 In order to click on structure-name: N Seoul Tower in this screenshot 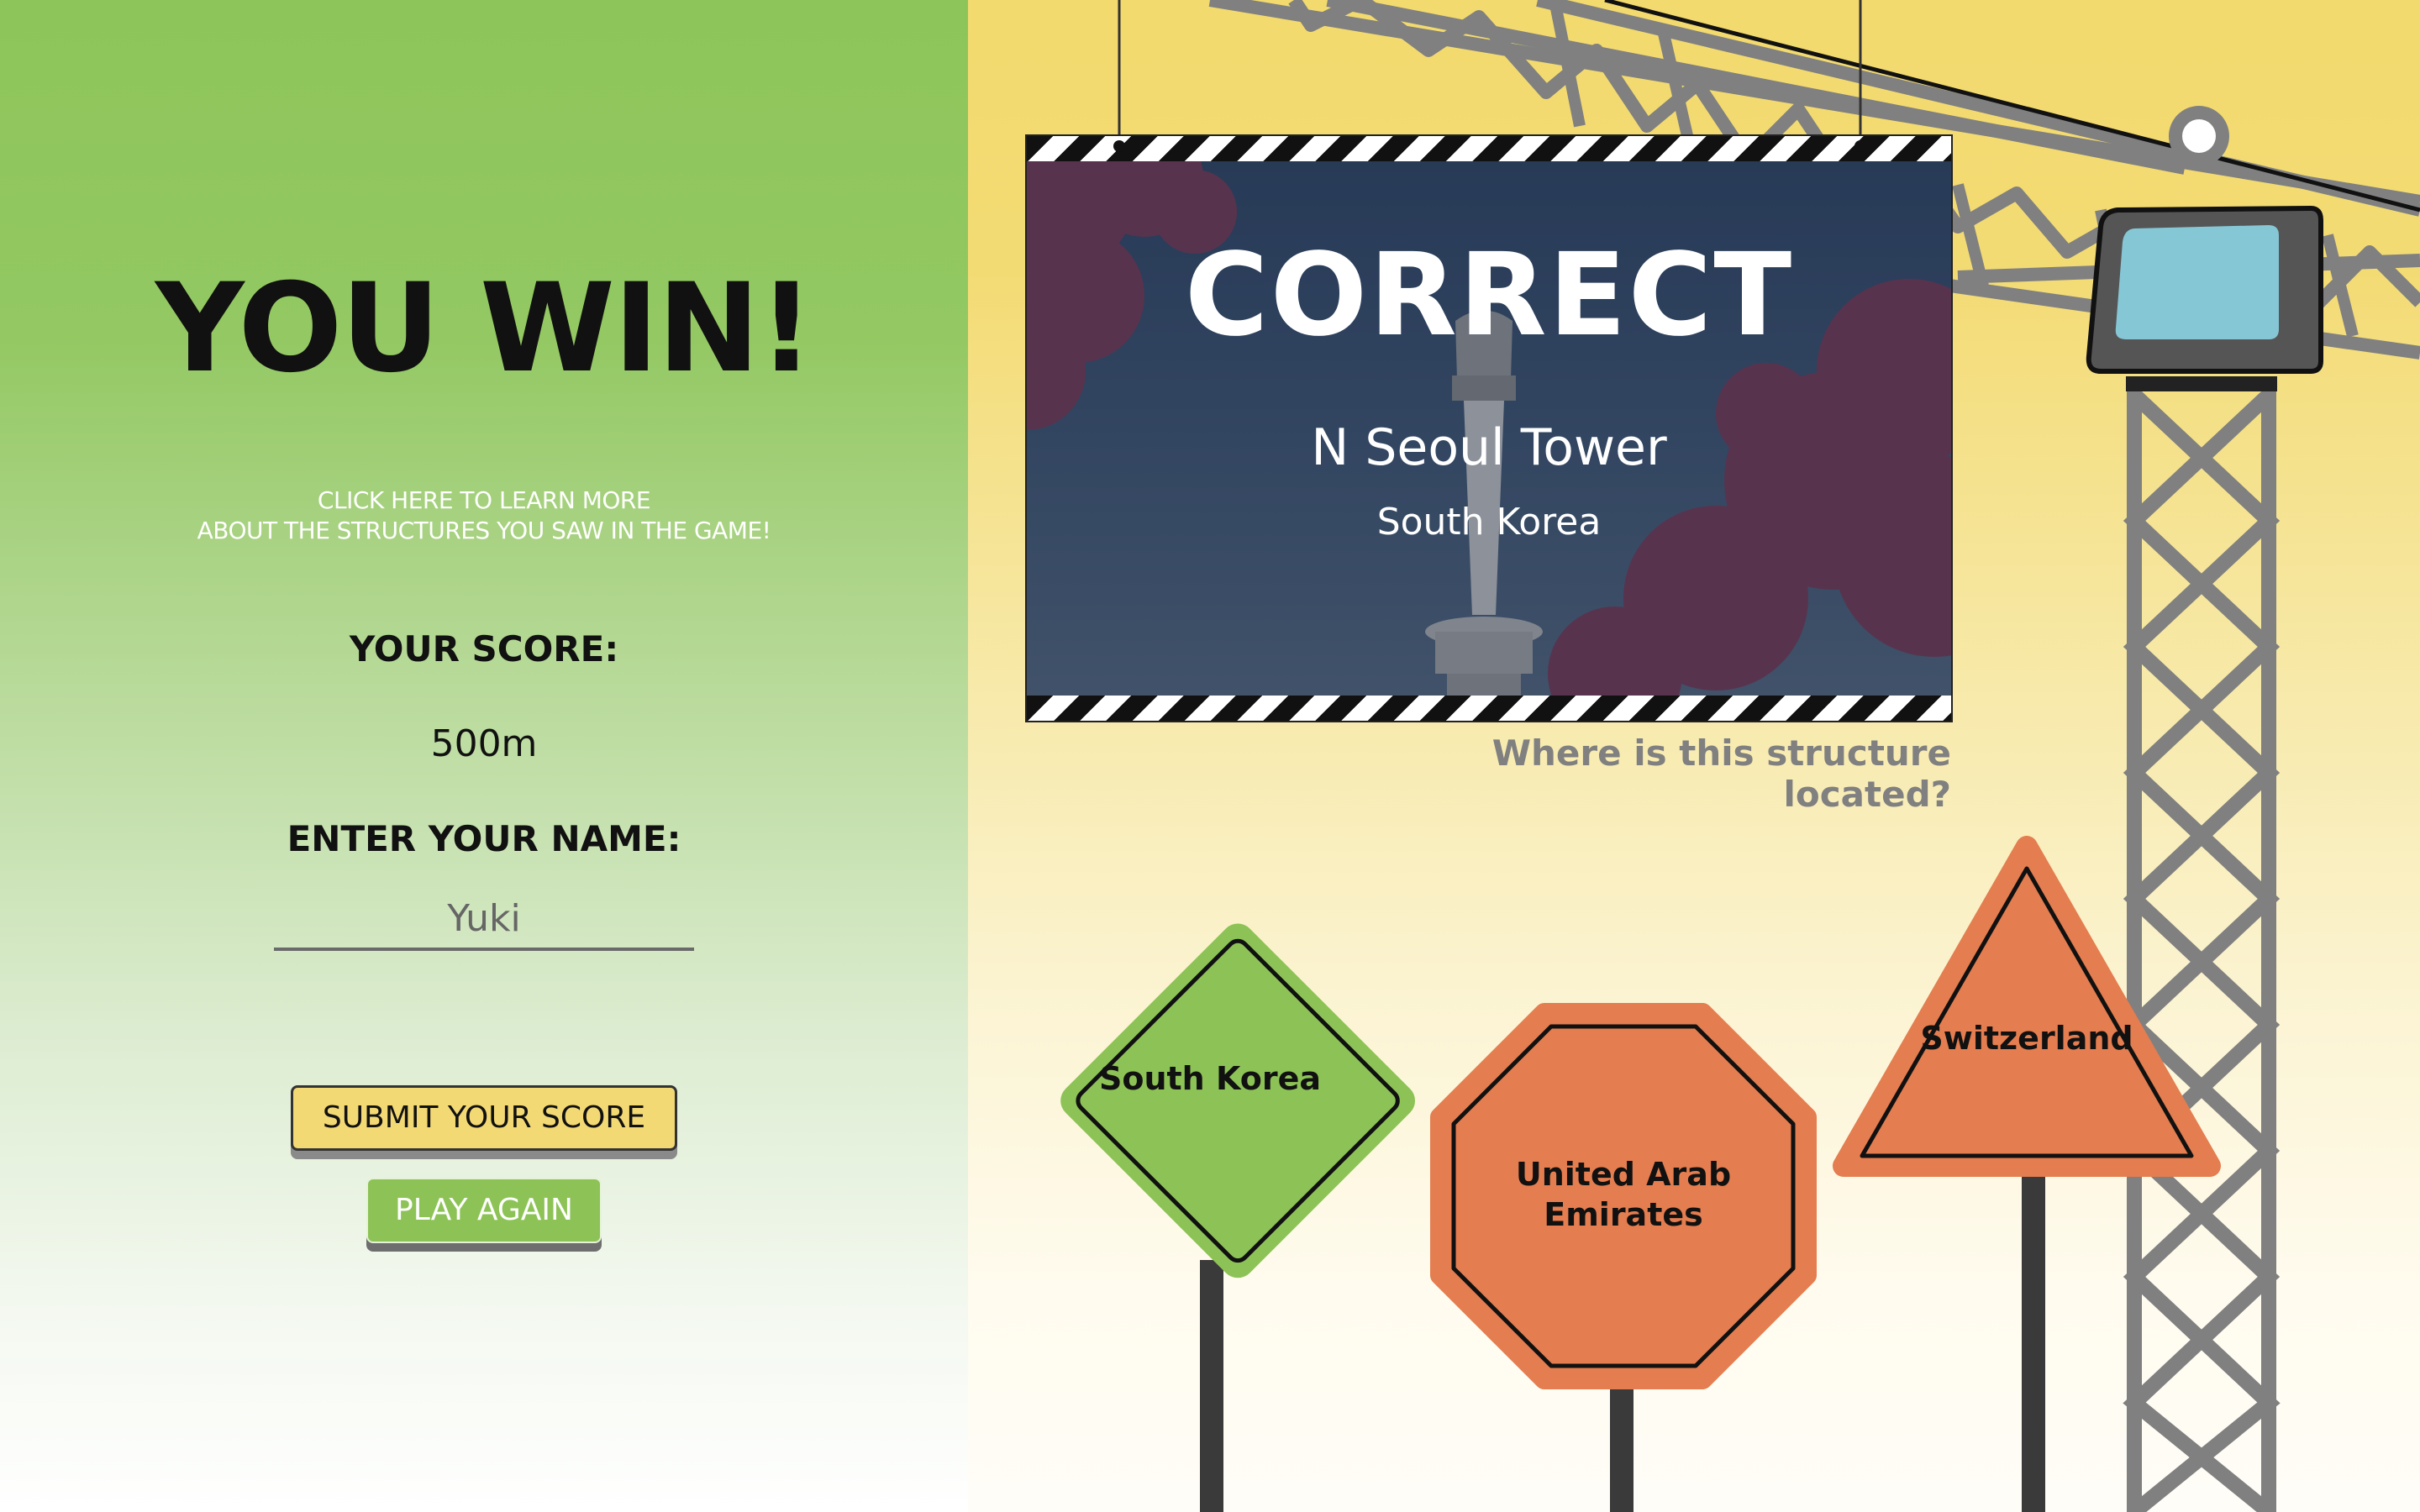, I will do `click(1489, 447)`.